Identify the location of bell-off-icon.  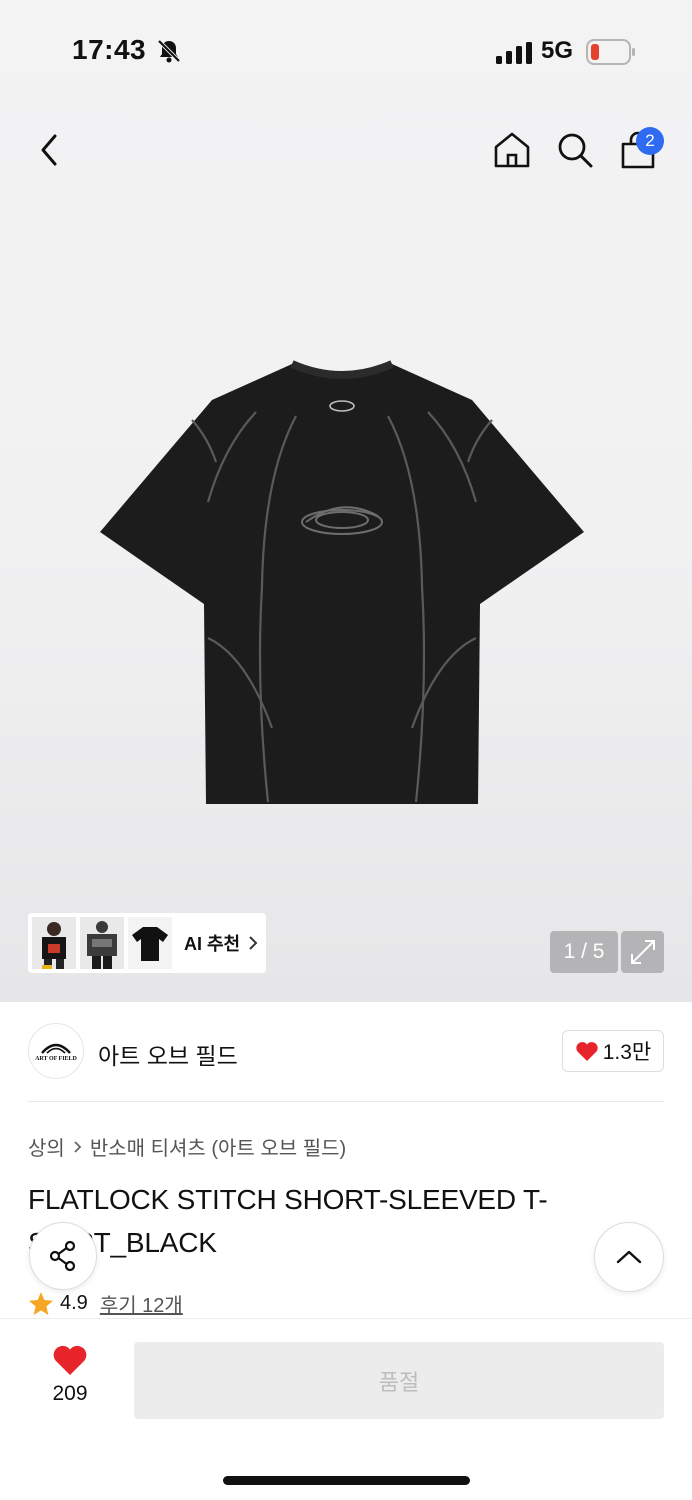
(169, 51).